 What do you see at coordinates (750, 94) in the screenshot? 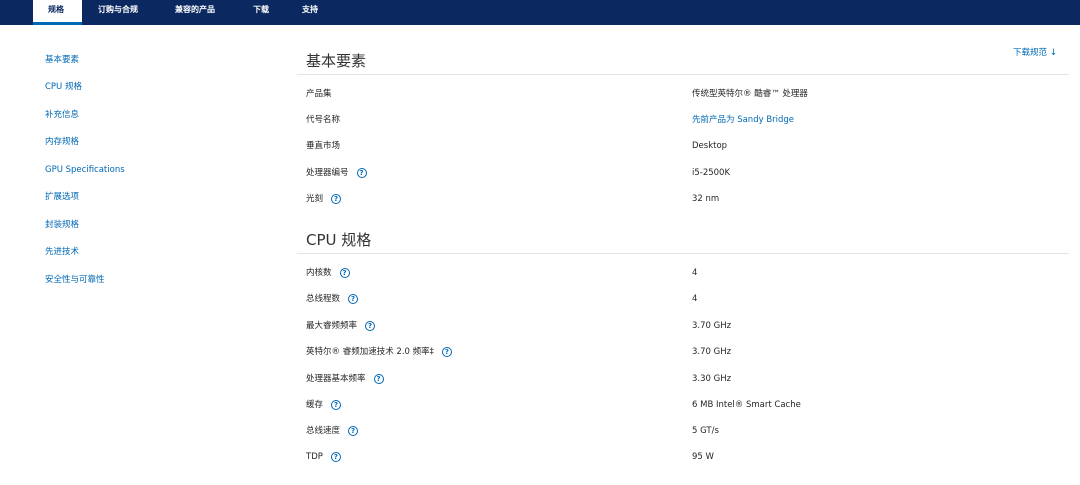
I see `spec-value: 传统型英特尔® 酷睿™ 处理器` at bounding box center [750, 94].